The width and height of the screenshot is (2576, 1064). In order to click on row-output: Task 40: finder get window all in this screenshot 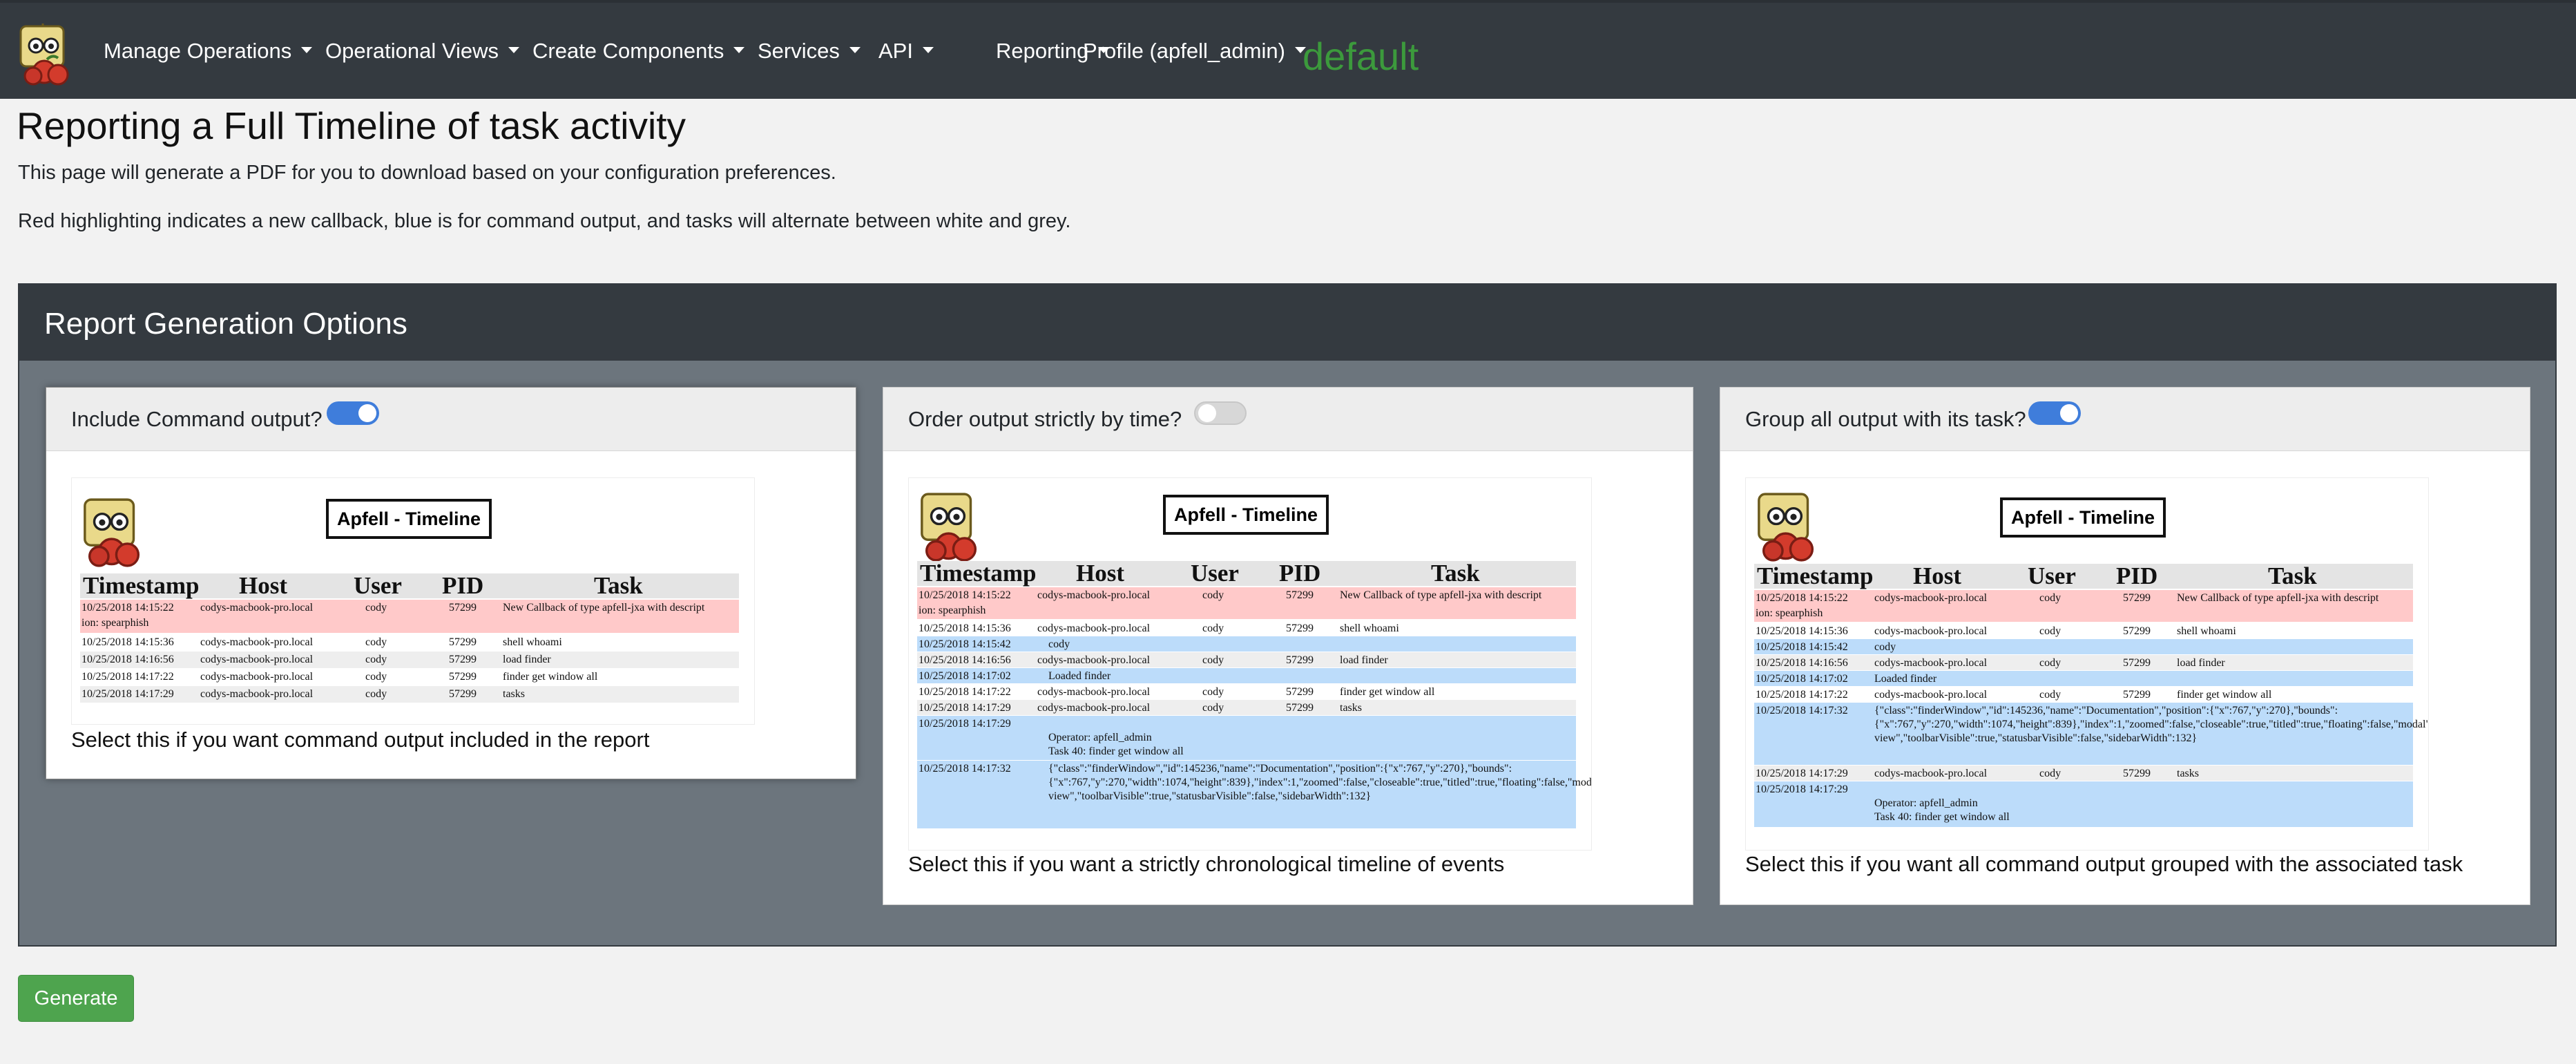, I will do `click(1942, 817)`.